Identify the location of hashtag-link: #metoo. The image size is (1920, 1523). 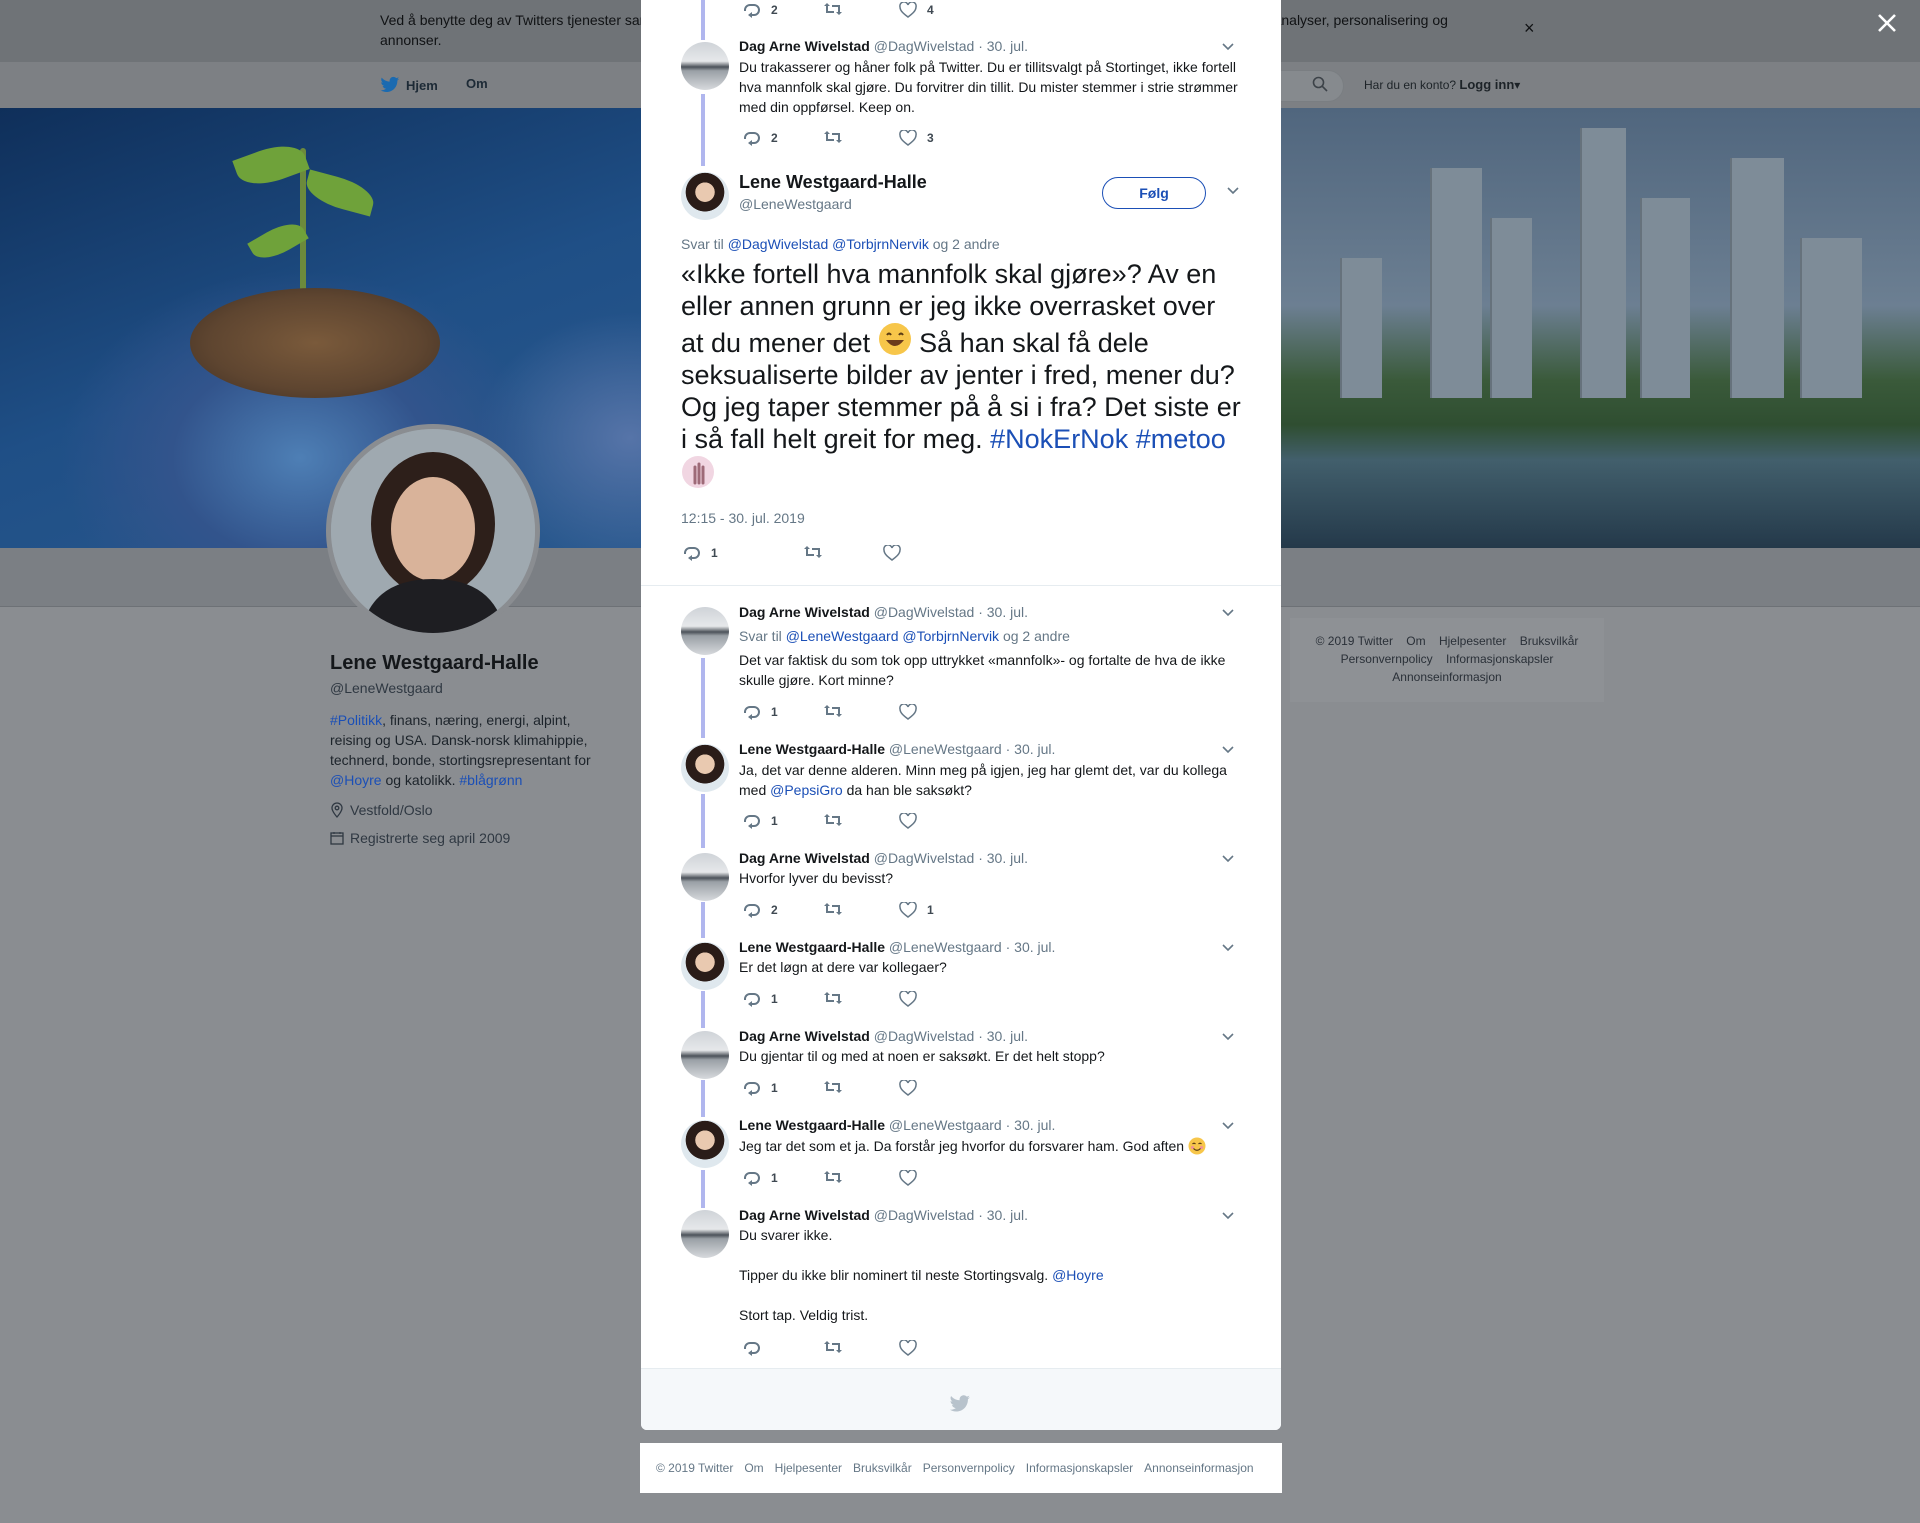
(1181, 439).